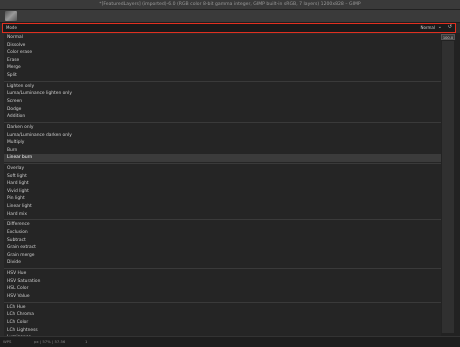 The image size is (460, 347). What do you see at coordinates (230, 16) in the screenshot?
I see `top-toolbar` at bounding box center [230, 16].